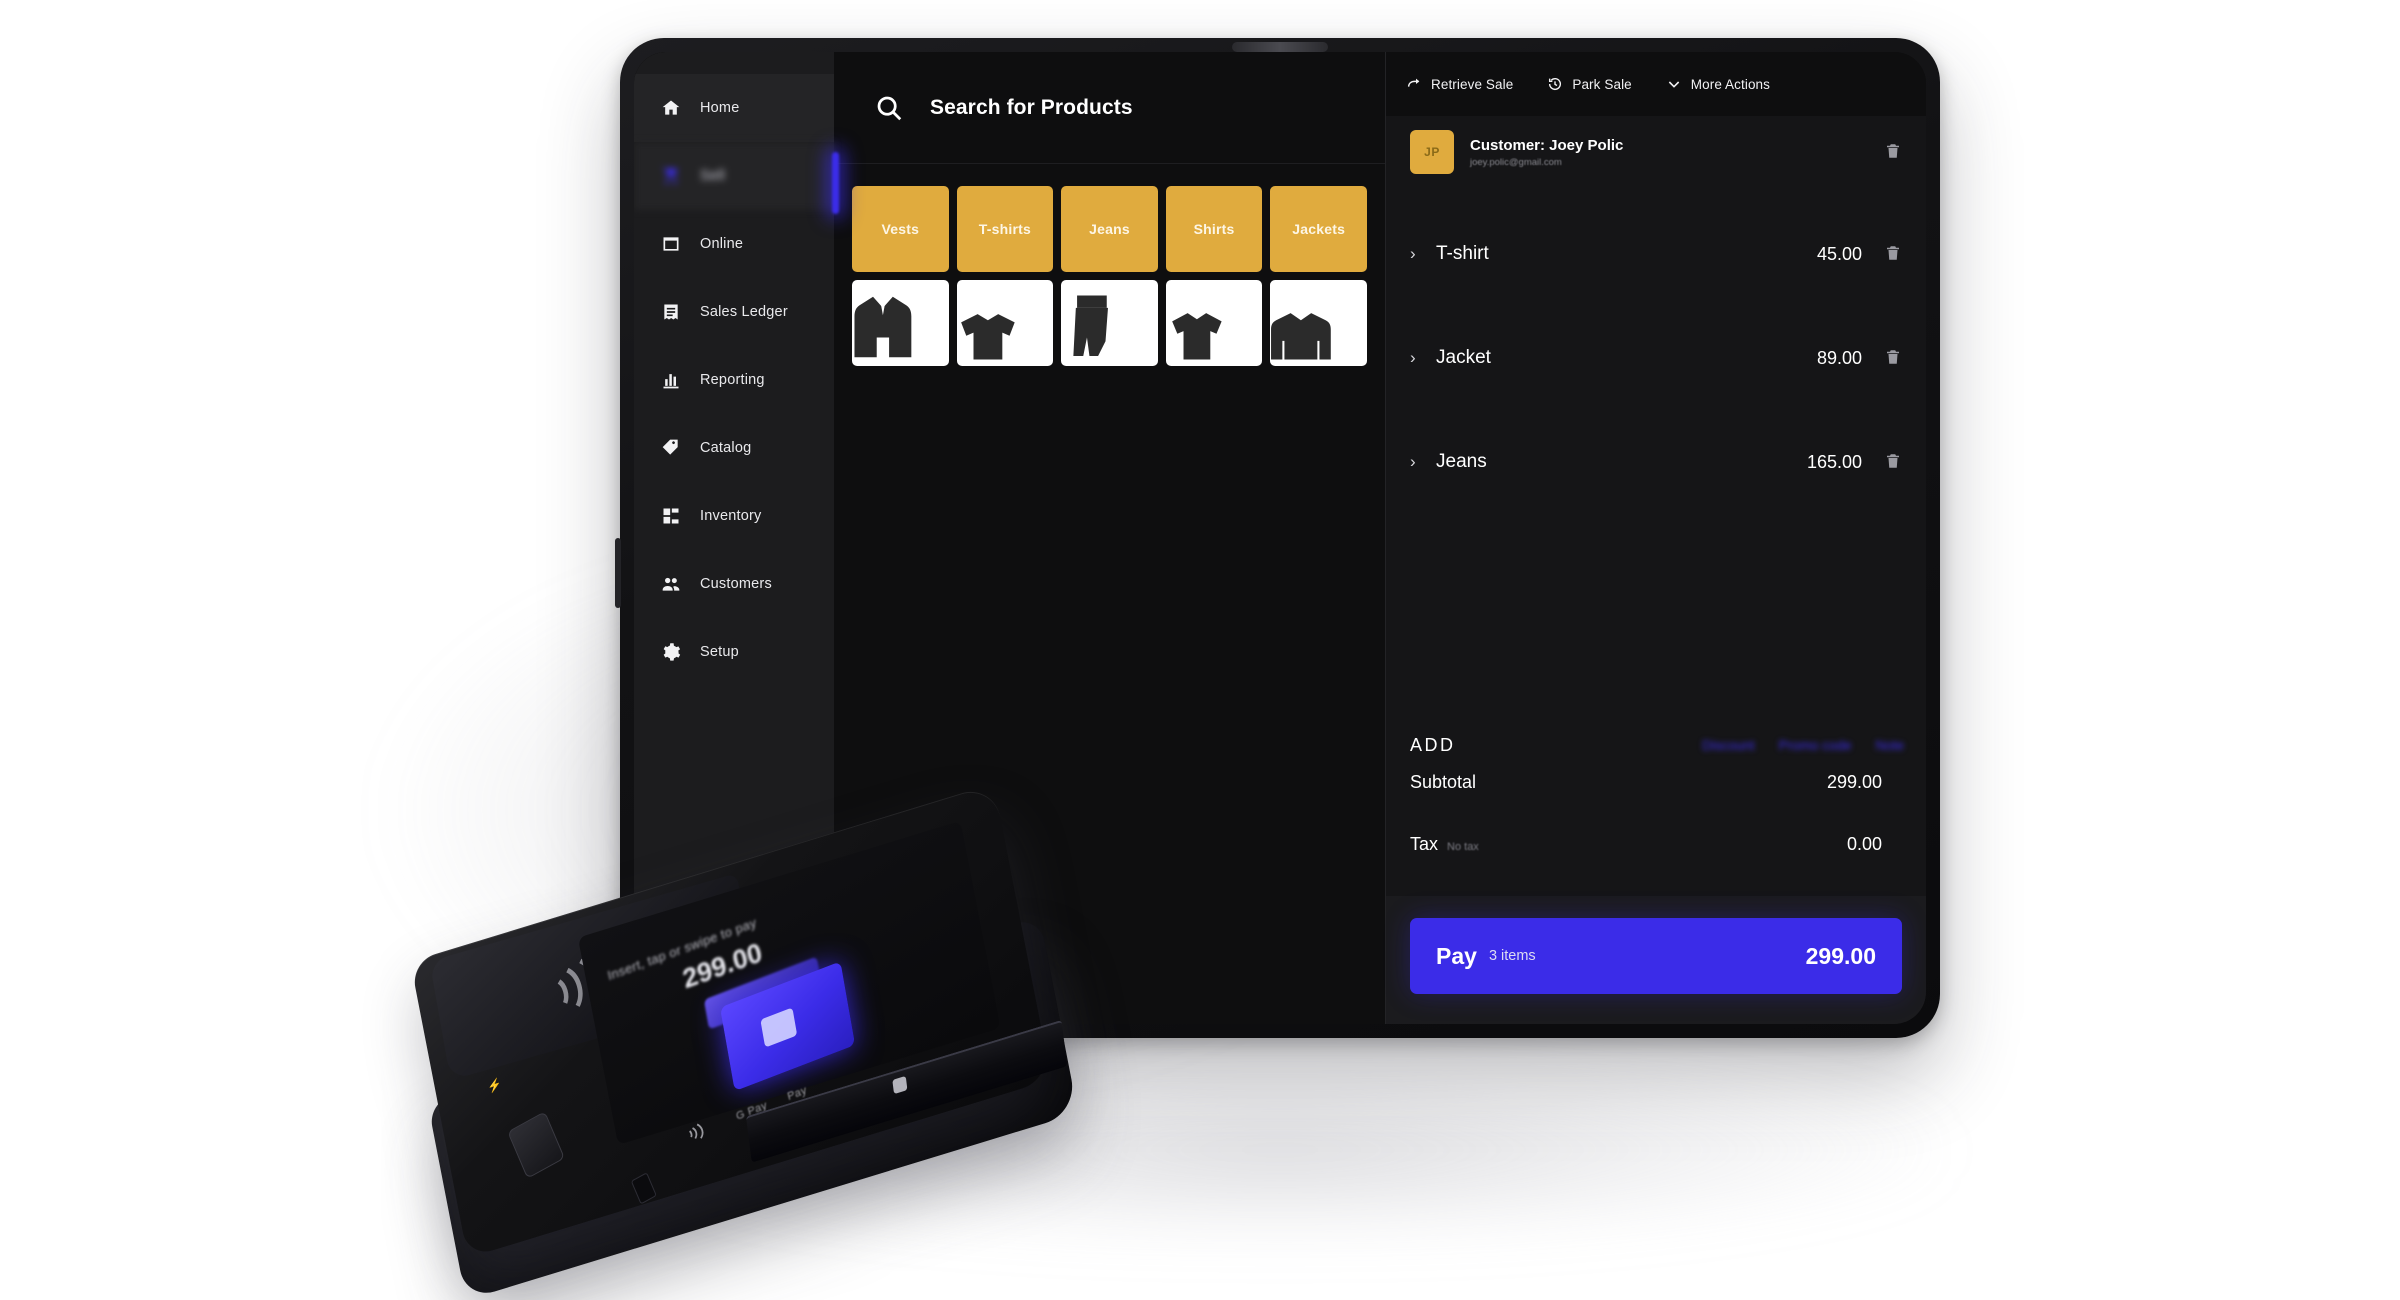 The width and height of the screenshot is (2400, 1300). Describe the element at coordinates (720, 108) in the screenshot. I see `sidebar-item-label: Home` at that location.